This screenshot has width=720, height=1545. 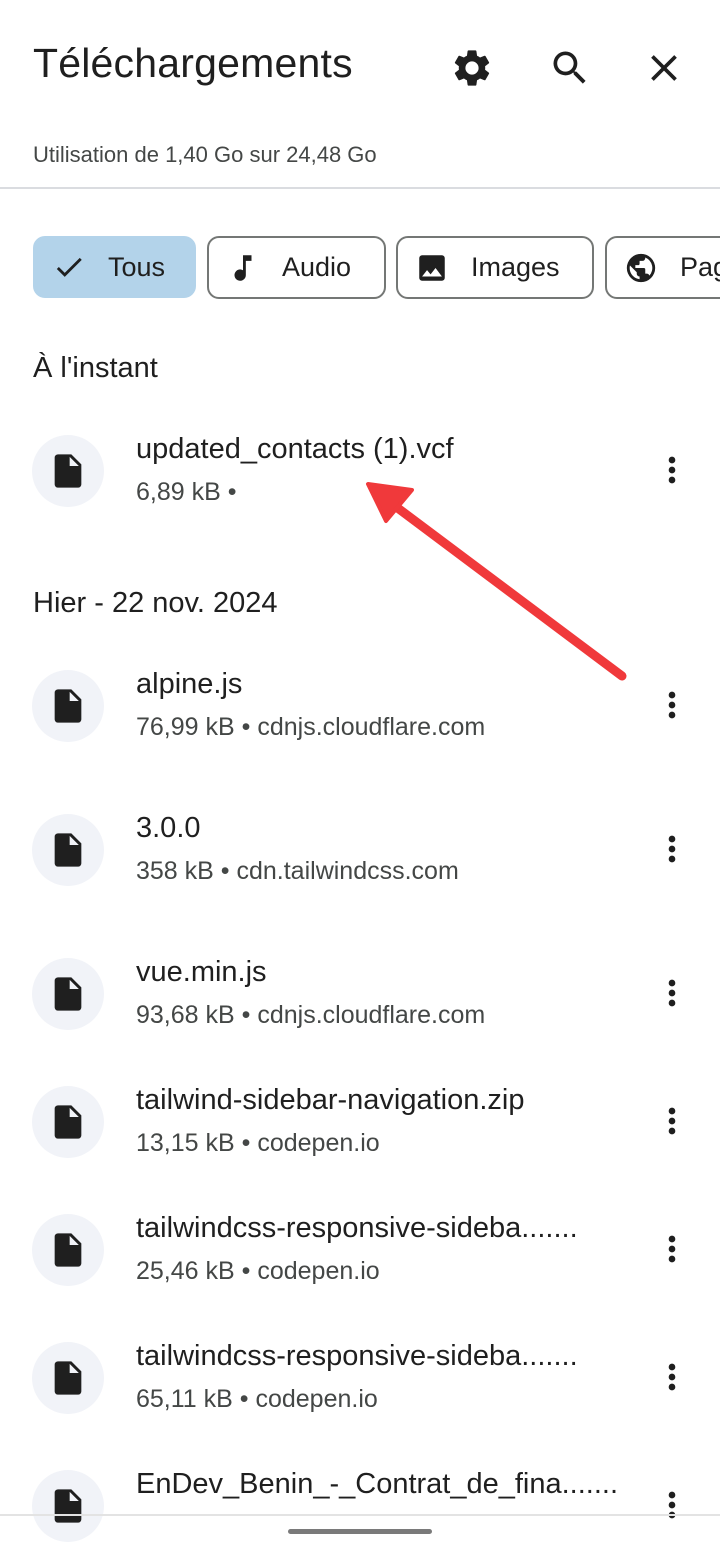 What do you see at coordinates (700, 267) in the screenshot?
I see `filter-chip-label: Pag` at bounding box center [700, 267].